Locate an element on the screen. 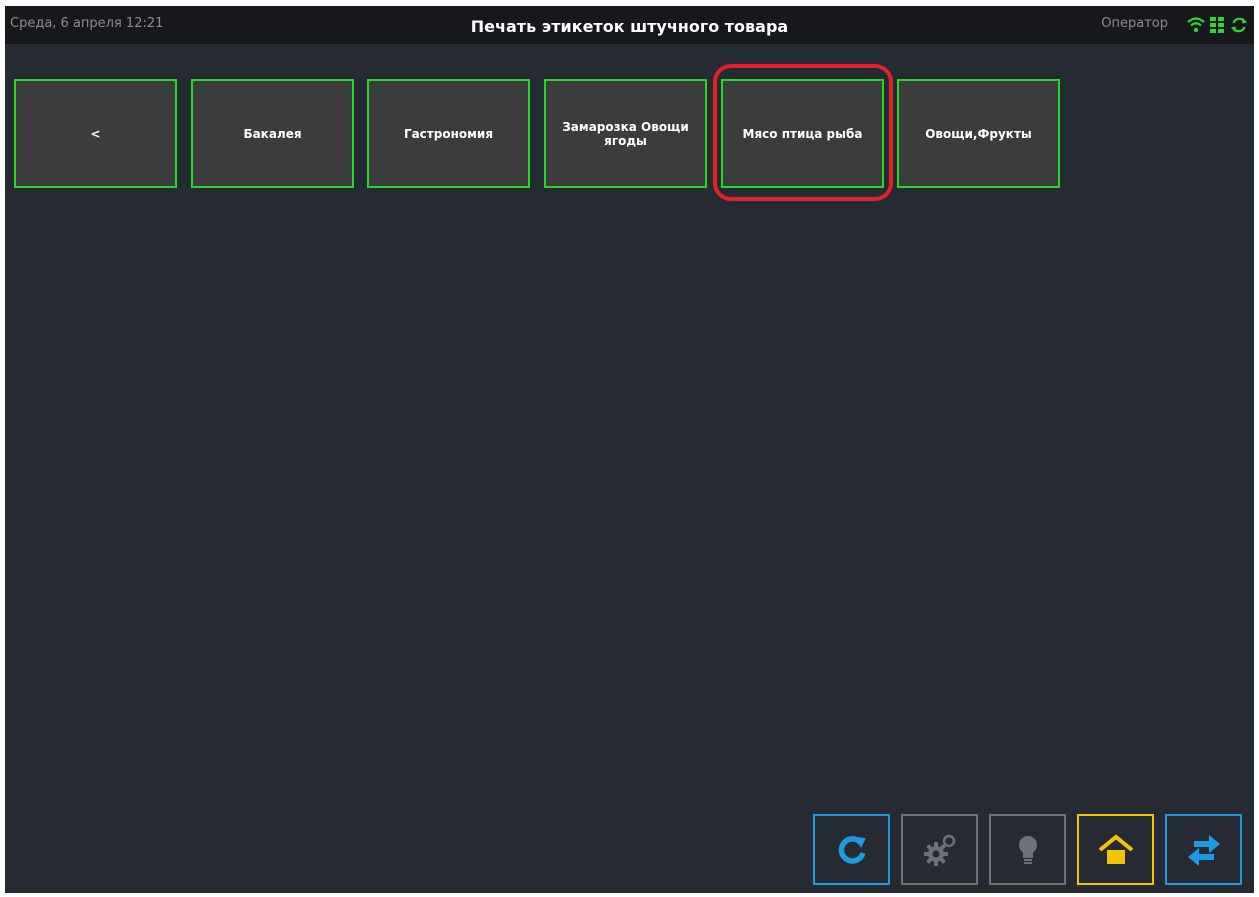 The image size is (1259, 897). sync-icon is located at coordinates (1239, 25).